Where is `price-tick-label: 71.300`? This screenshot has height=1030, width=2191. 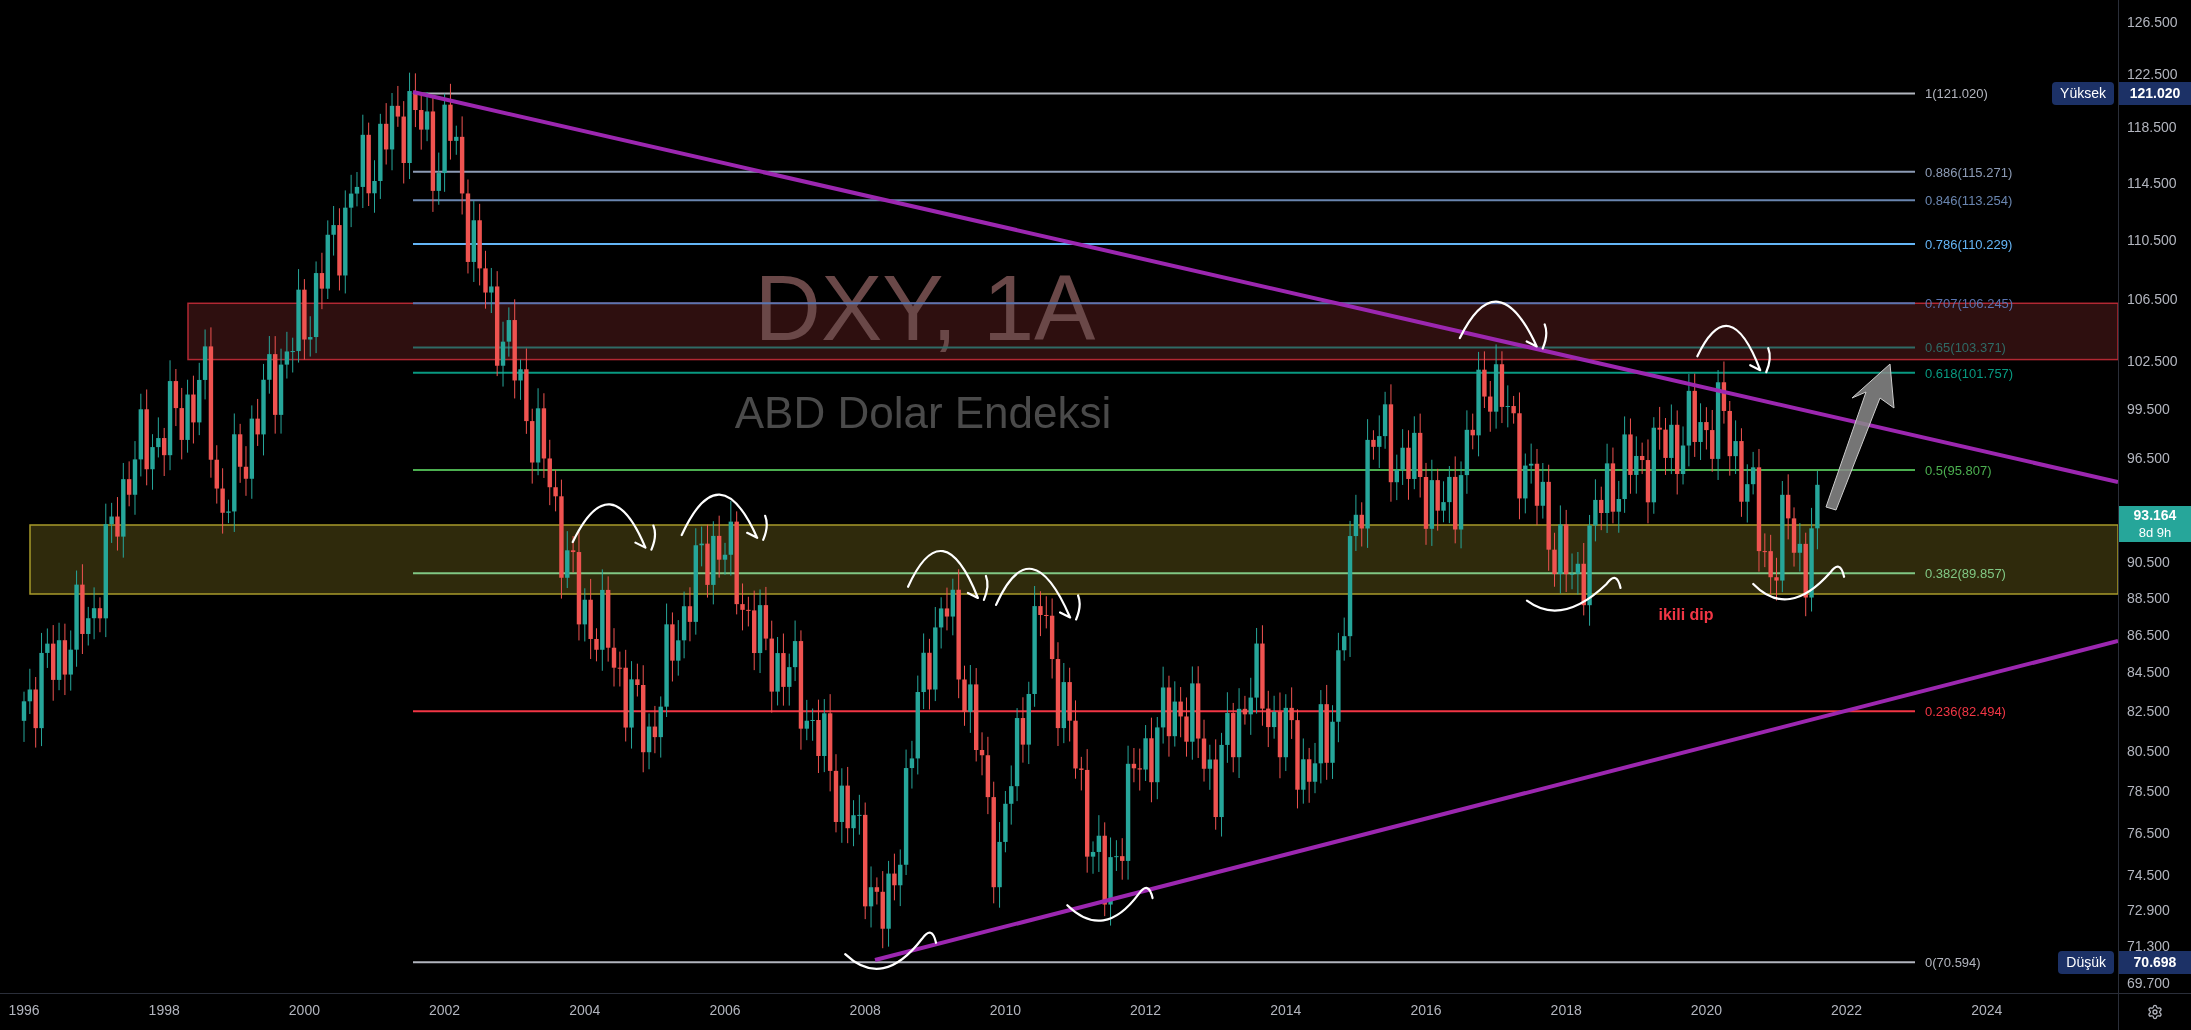
price-tick-label: 71.300 is located at coordinates (2148, 946).